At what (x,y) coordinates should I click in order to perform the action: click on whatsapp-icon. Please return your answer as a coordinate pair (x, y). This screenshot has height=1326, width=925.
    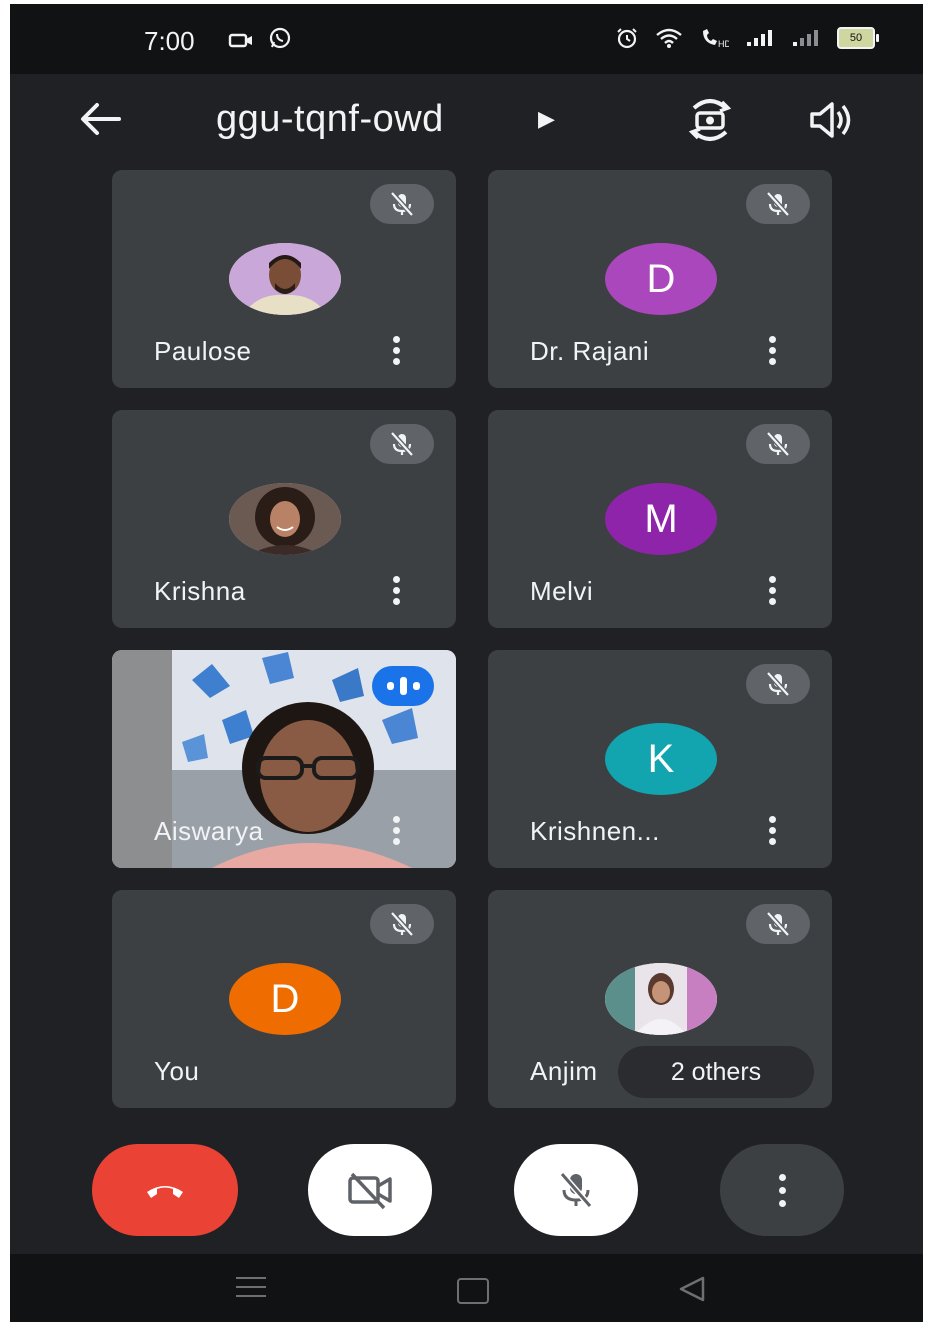
    Looking at the image, I should click on (280, 38).